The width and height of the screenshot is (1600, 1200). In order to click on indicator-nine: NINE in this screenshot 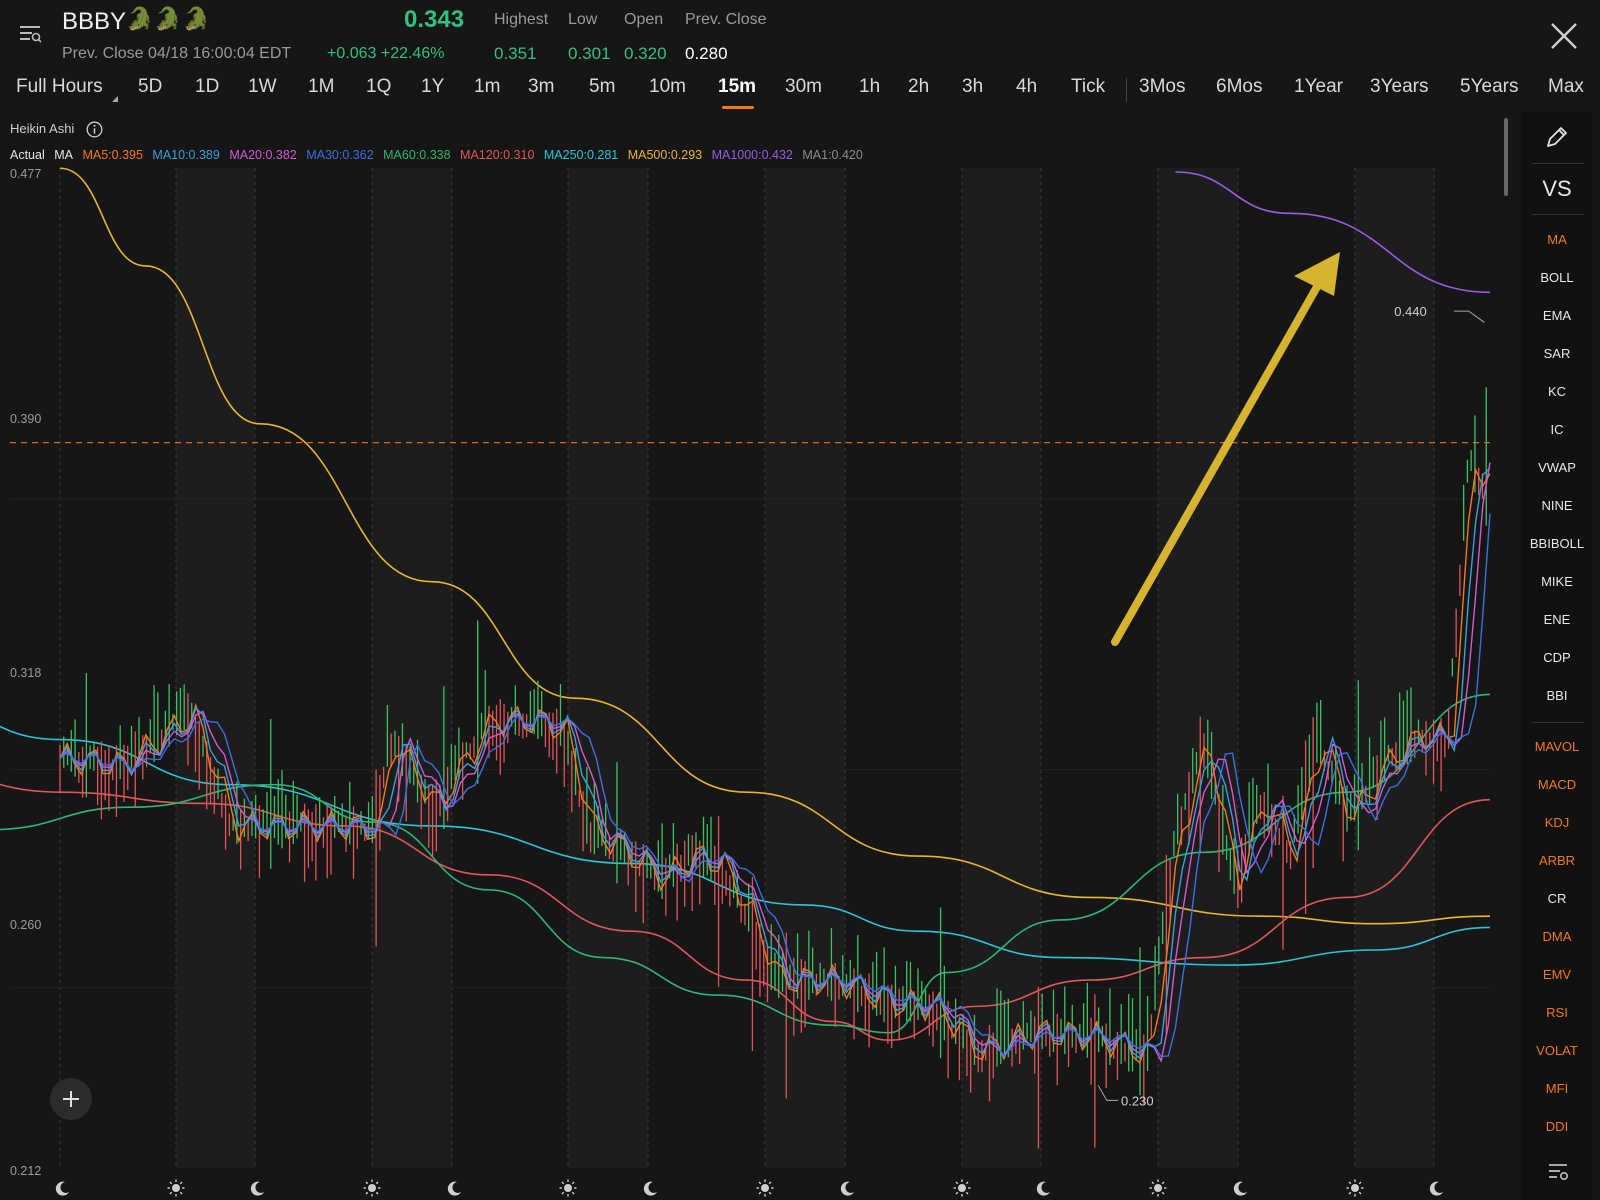, I will do `click(1557, 505)`.